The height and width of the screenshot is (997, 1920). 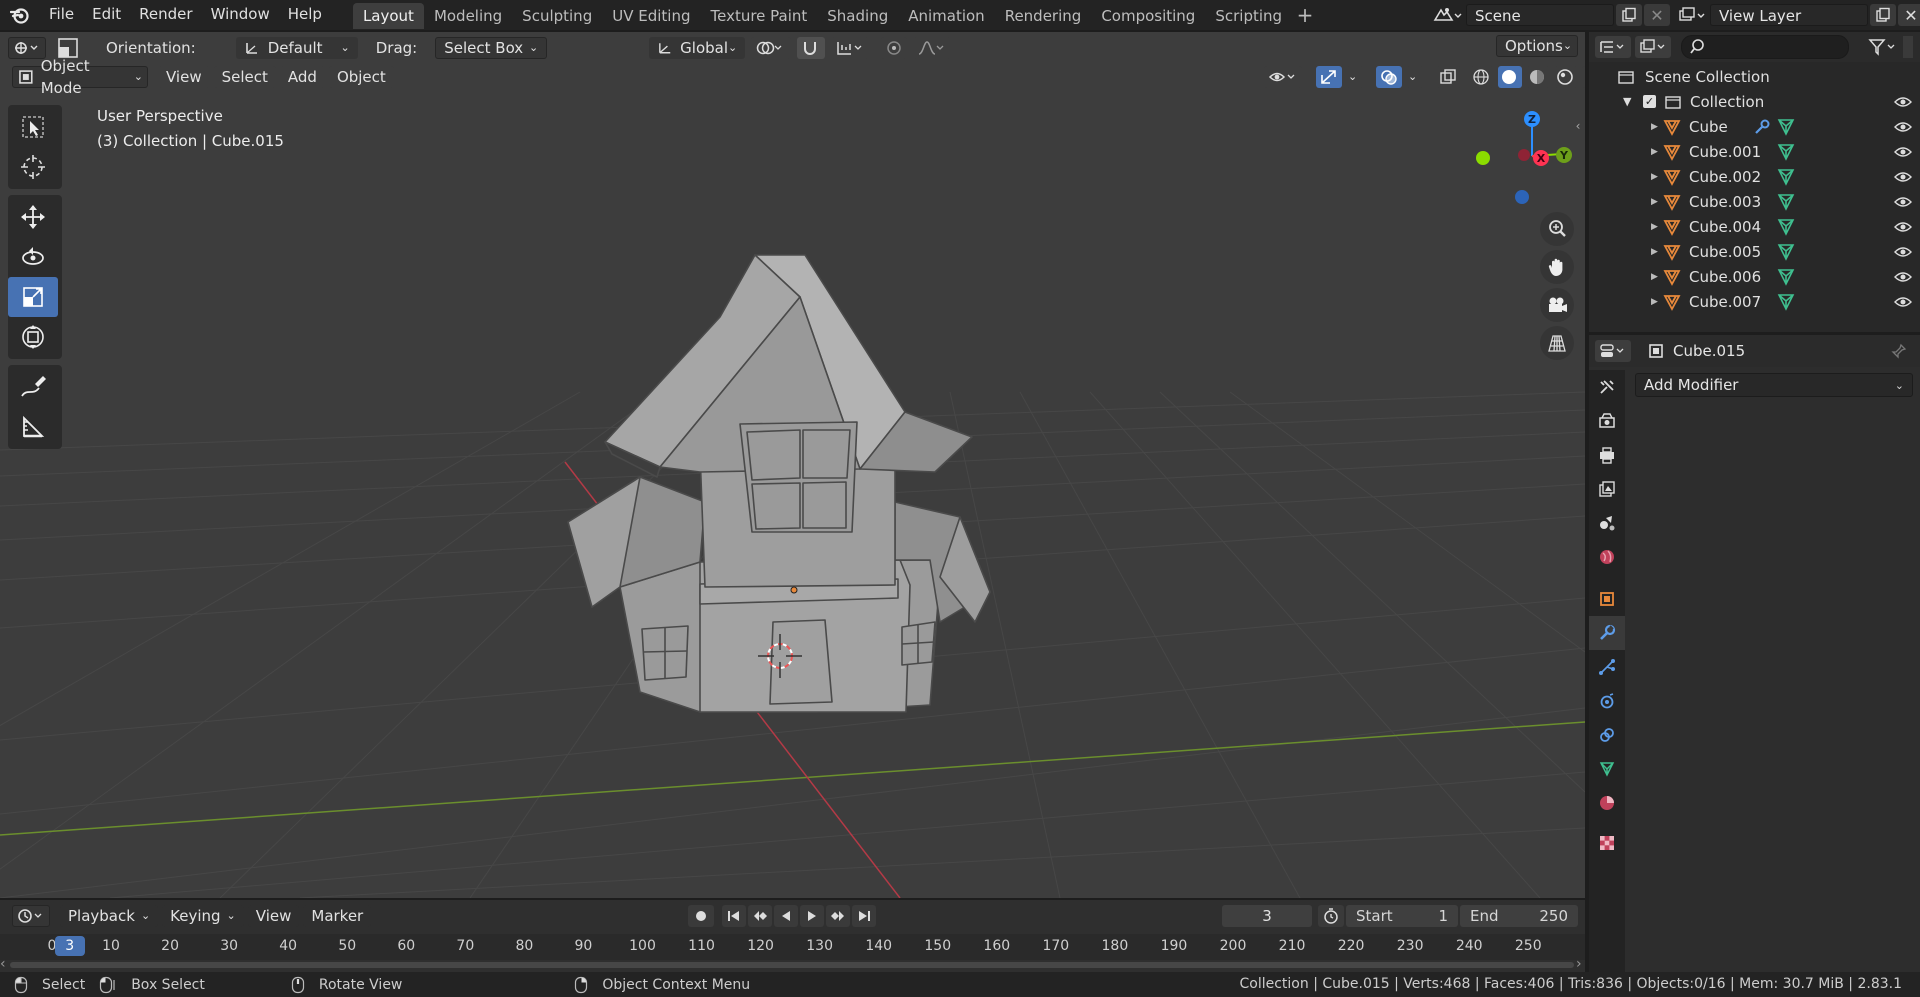 What do you see at coordinates (1402, 916) in the screenshot?
I see `start-frame-field: Start 1` at bounding box center [1402, 916].